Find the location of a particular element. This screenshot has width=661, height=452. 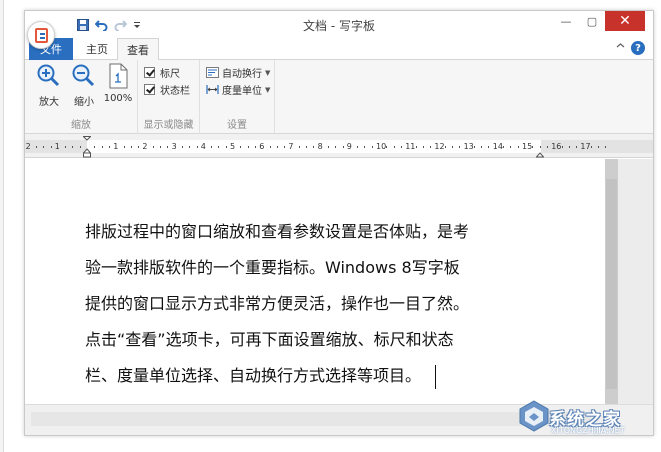

indent-marker-icon is located at coordinates (87, 147).